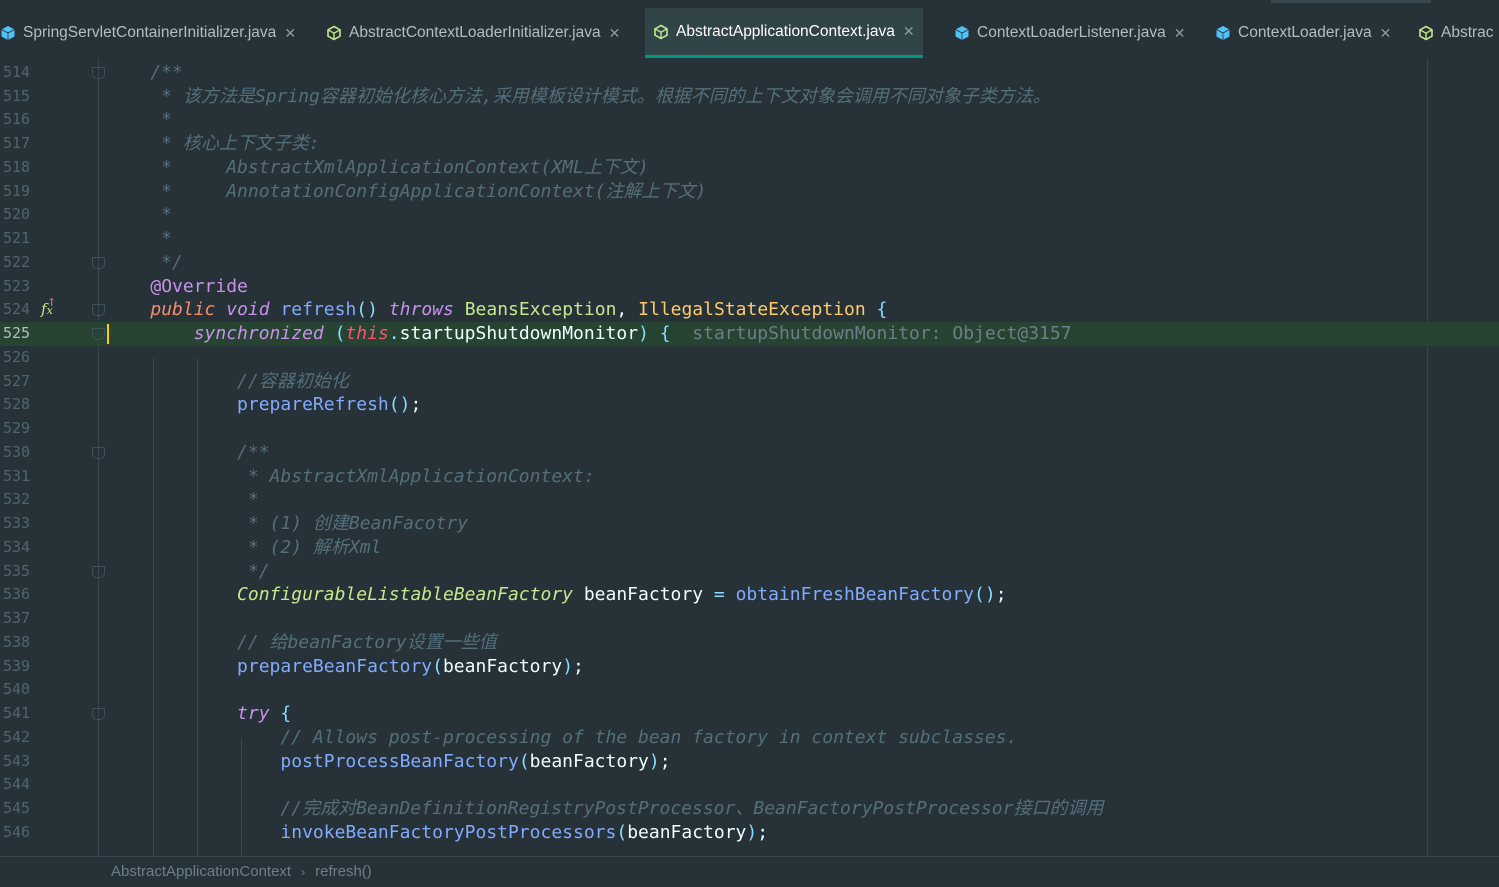  What do you see at coordinates (351, 476) in the screenshot?
I see `code-token: * AbstractXmlApplicationContext:` at bounding box center [351, 476].